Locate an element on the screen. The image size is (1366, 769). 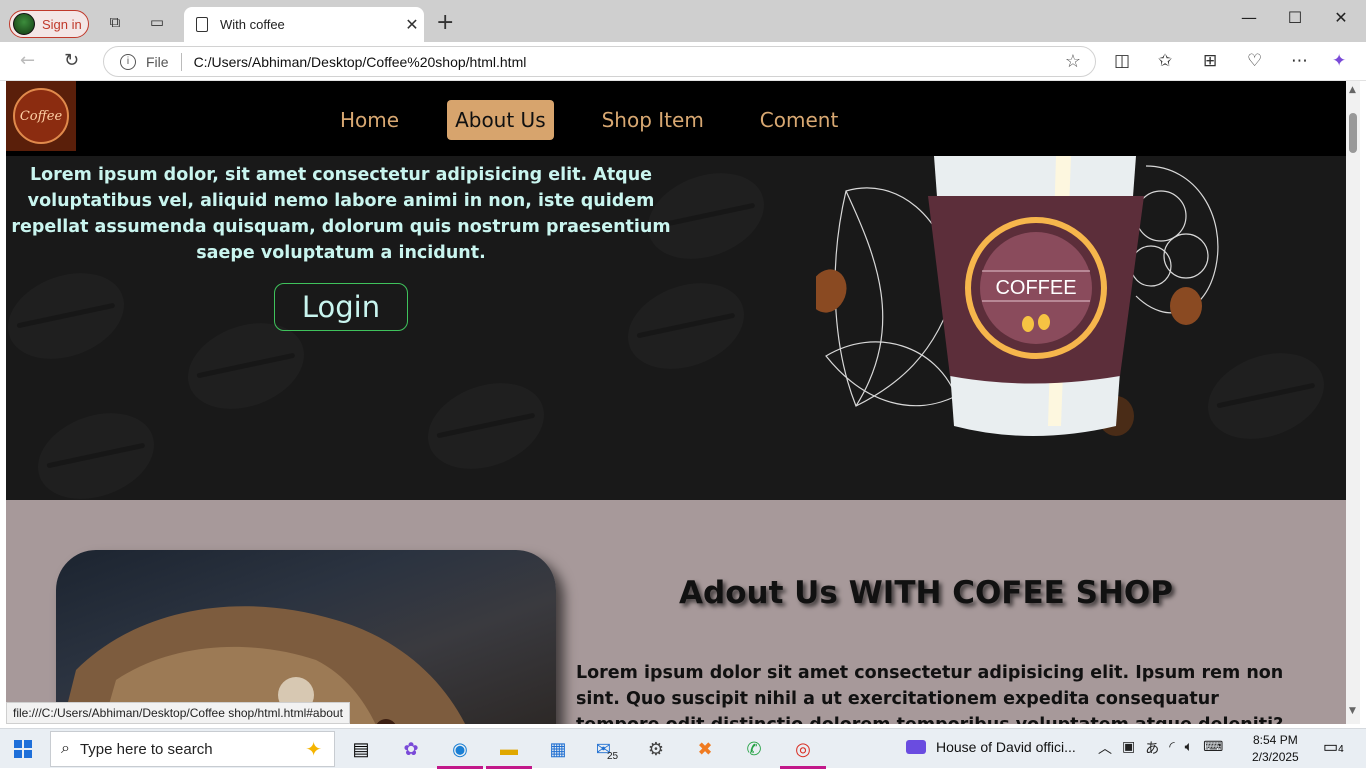
clock-time: 8:54 PM is located at coordinates (1275, 740).